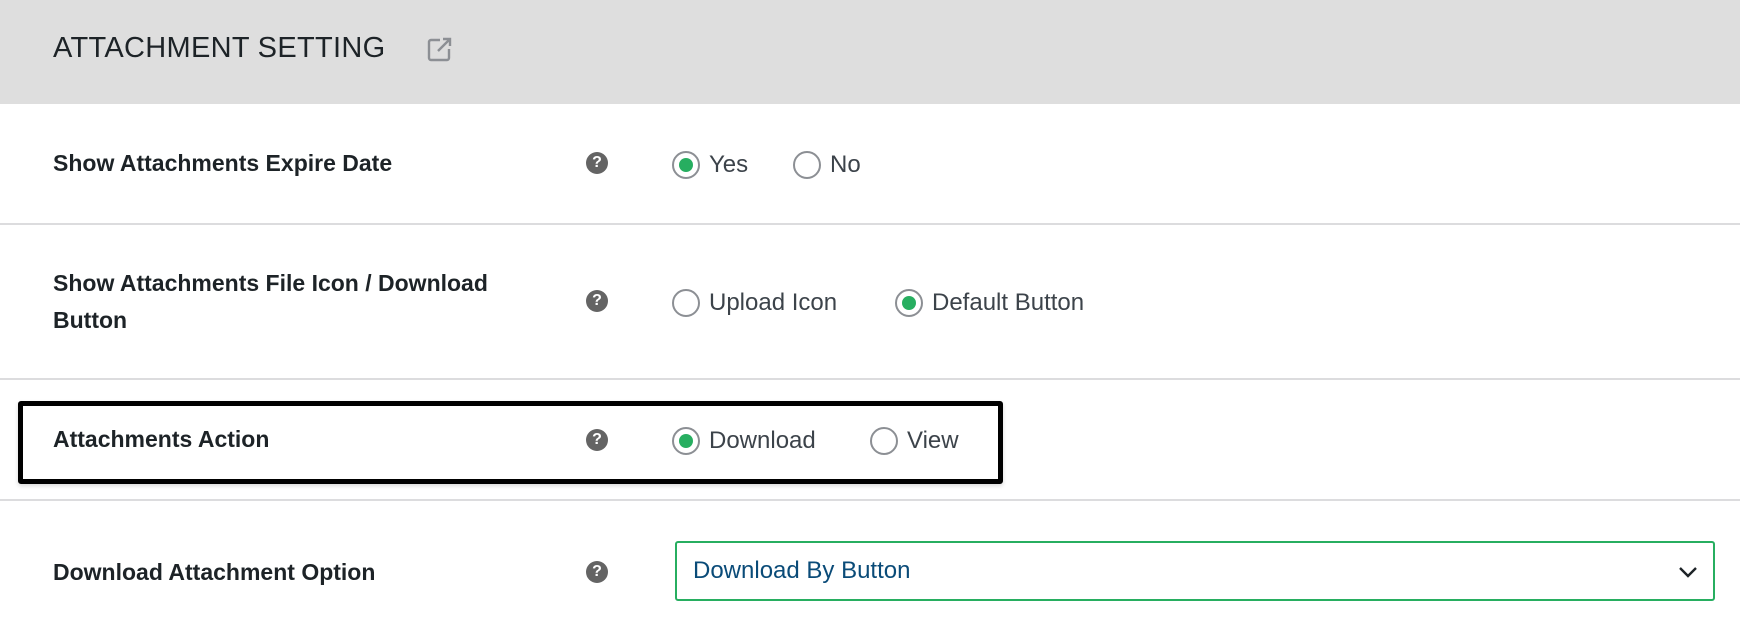 The height and width of the screenshot is (636, 1740). I want to click on setting-label-expire-date: Show Attachments Expire Date, so click(223, 163).